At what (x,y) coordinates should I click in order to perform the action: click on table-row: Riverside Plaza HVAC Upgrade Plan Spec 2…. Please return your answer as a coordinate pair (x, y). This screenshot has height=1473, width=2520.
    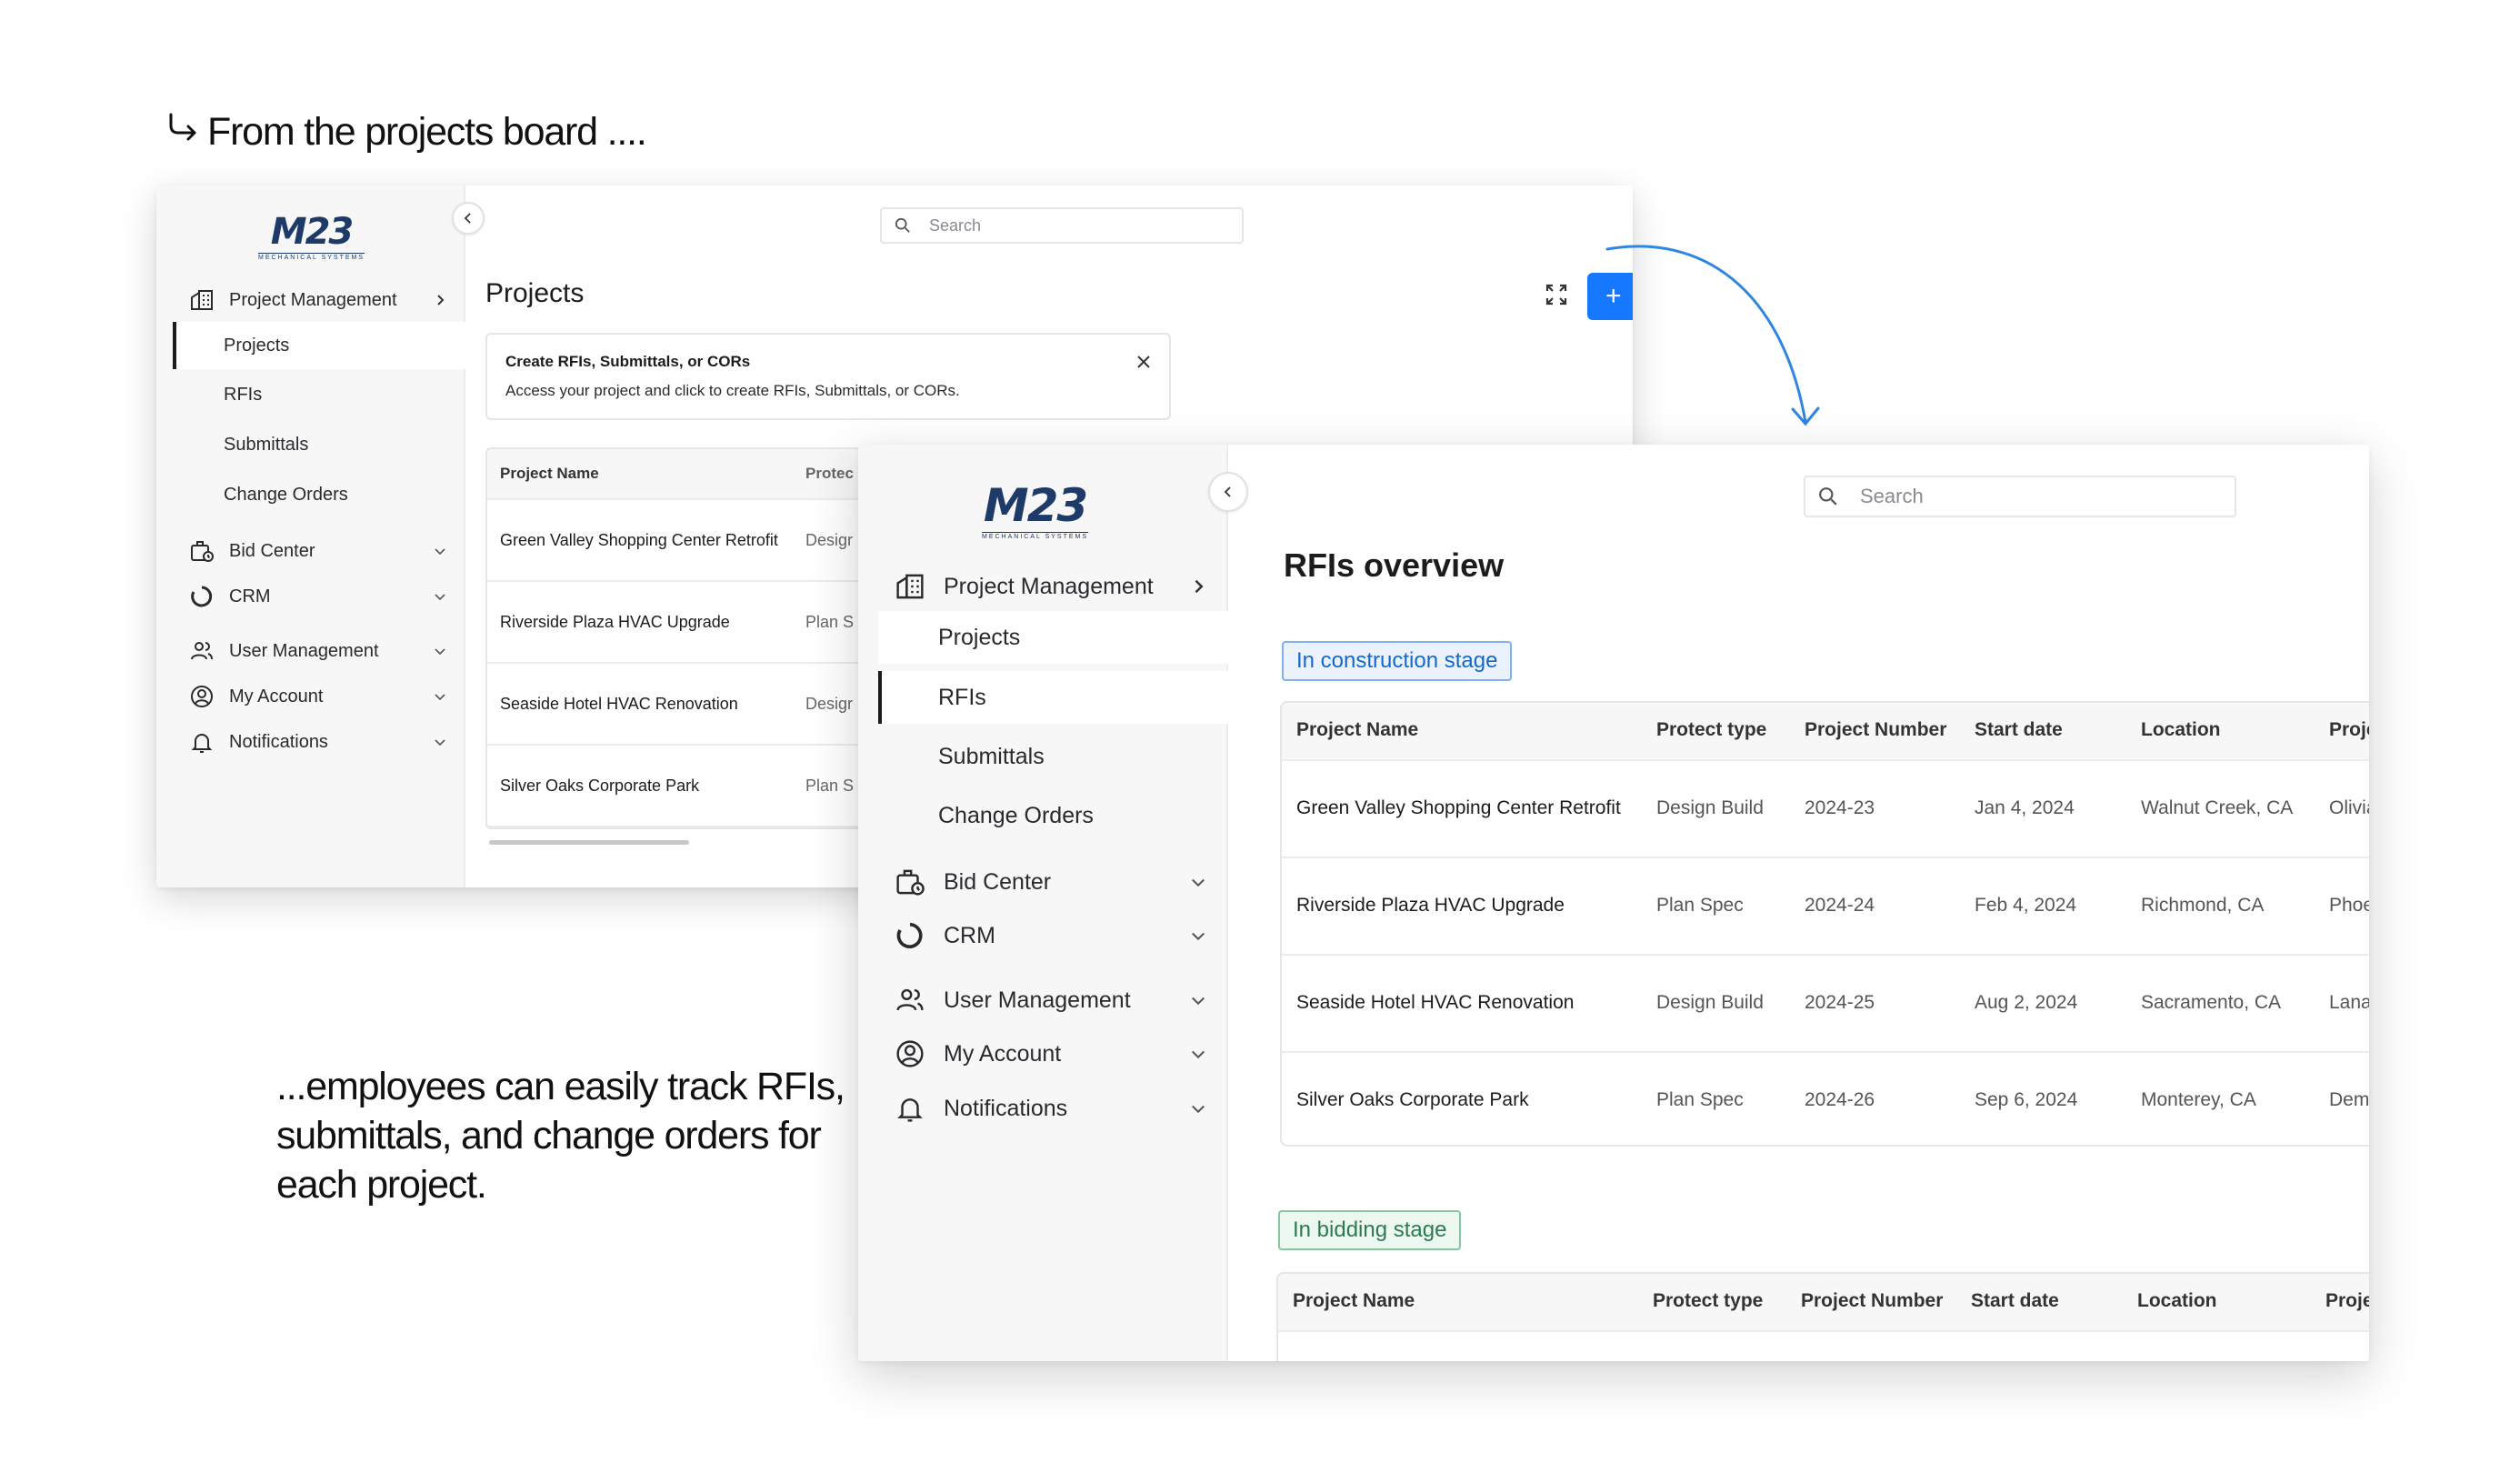
    Looking at the image, I should click on (1825, 907).